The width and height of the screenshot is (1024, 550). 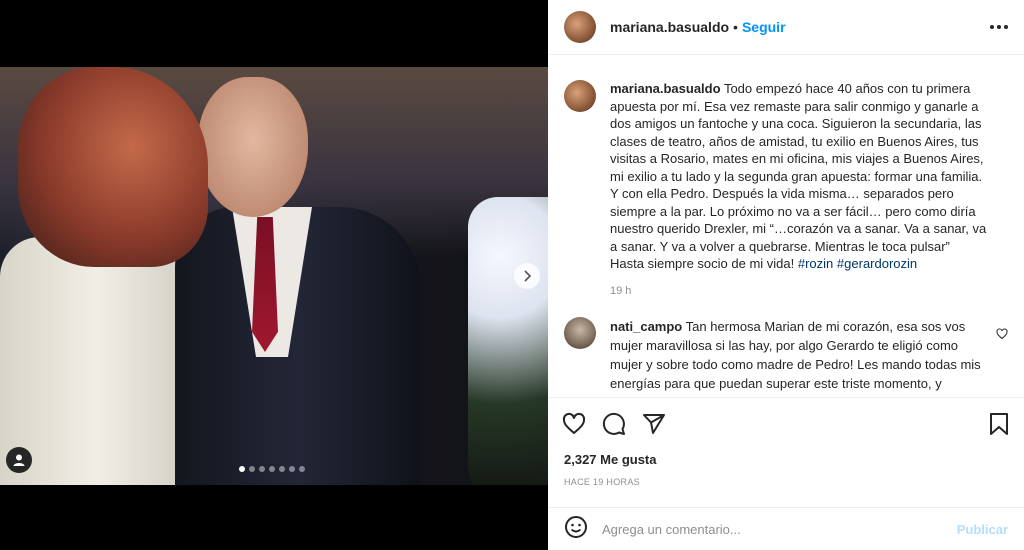 I want to click on comment-username: nati_campo, so click(x=646, y=326).